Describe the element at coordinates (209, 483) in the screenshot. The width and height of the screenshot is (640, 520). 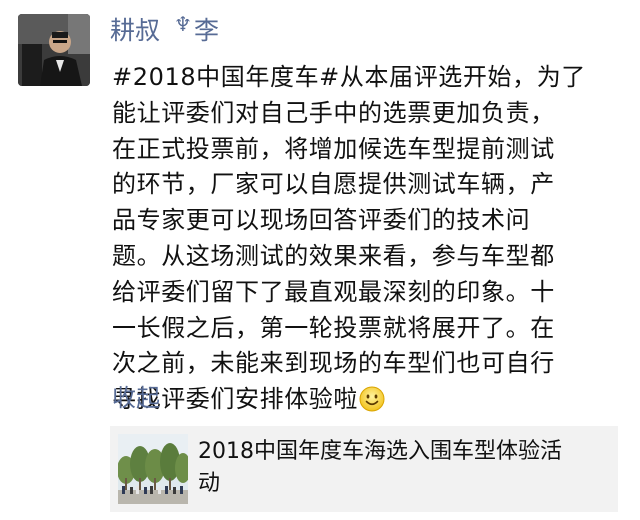
I see `link-title-line: 动` at that location.